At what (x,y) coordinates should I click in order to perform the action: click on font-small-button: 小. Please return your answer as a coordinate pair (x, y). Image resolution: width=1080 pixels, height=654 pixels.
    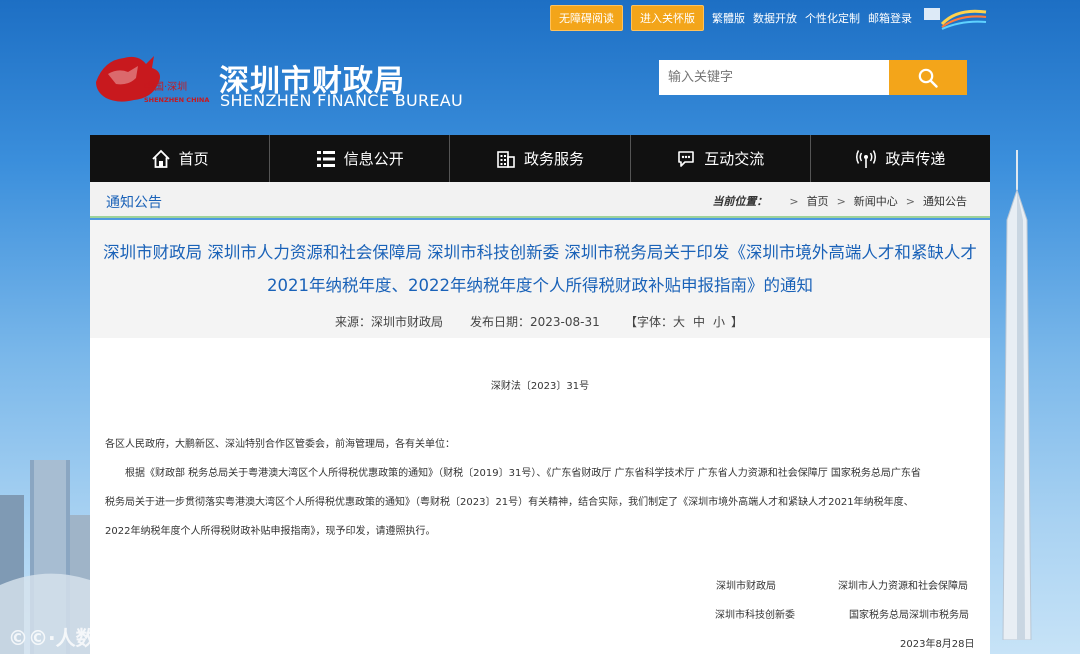
    Looking at the image, I should click on (719, 321).